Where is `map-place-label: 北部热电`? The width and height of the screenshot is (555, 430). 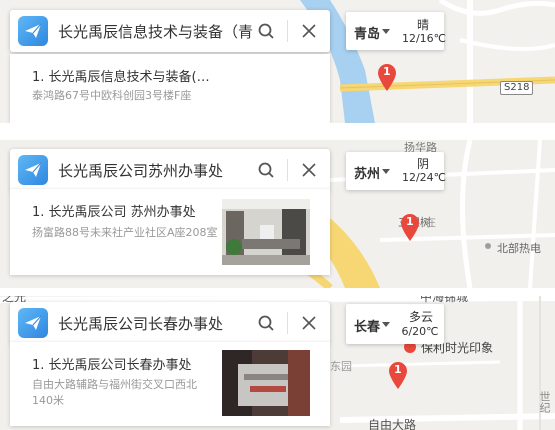 map-place-label: 北部热电 is located at coordinates (519, 248).